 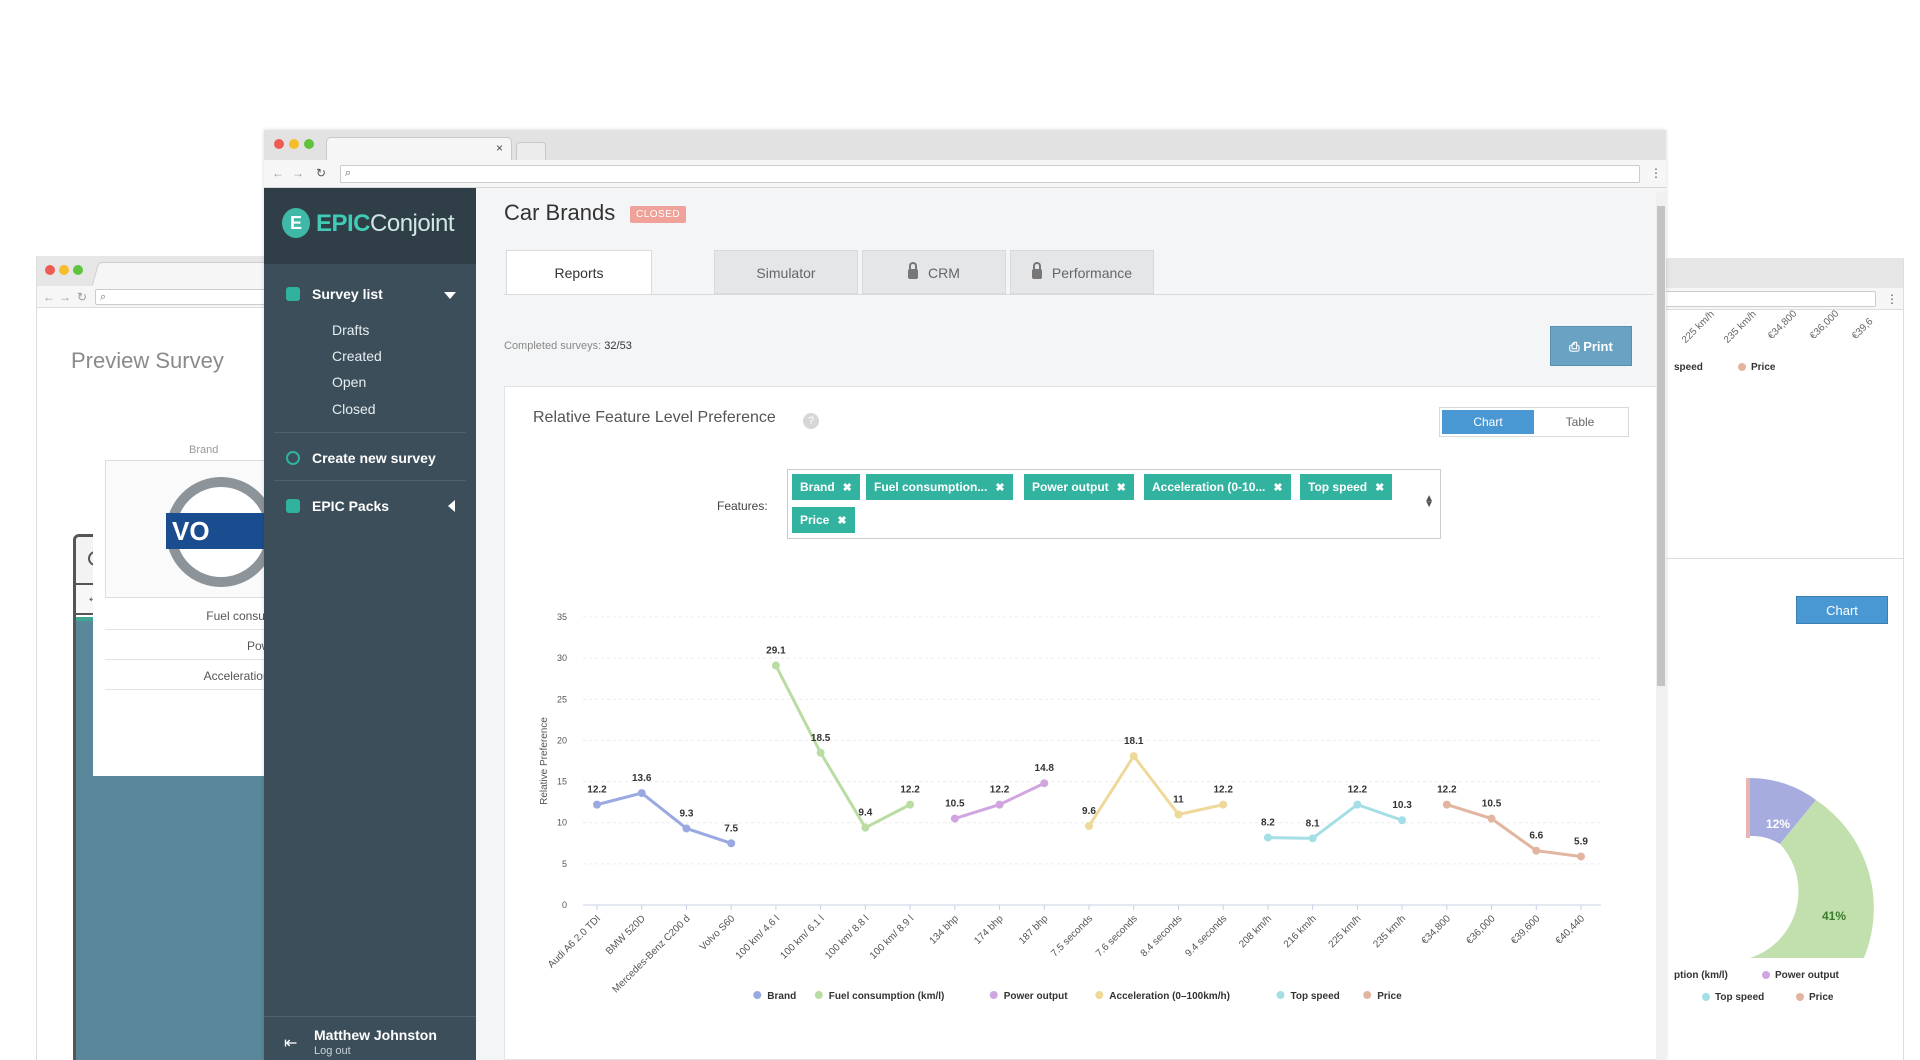 I want to click on chevron-down-icon, so click(x=450, y=295).